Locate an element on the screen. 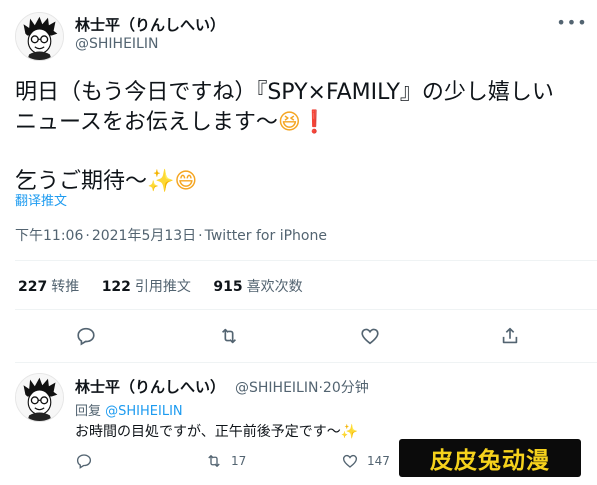 The image size is (597, 485). reply-author-meta: @SHIHEILIN·20分钟 is located at coordinates (302, 388).